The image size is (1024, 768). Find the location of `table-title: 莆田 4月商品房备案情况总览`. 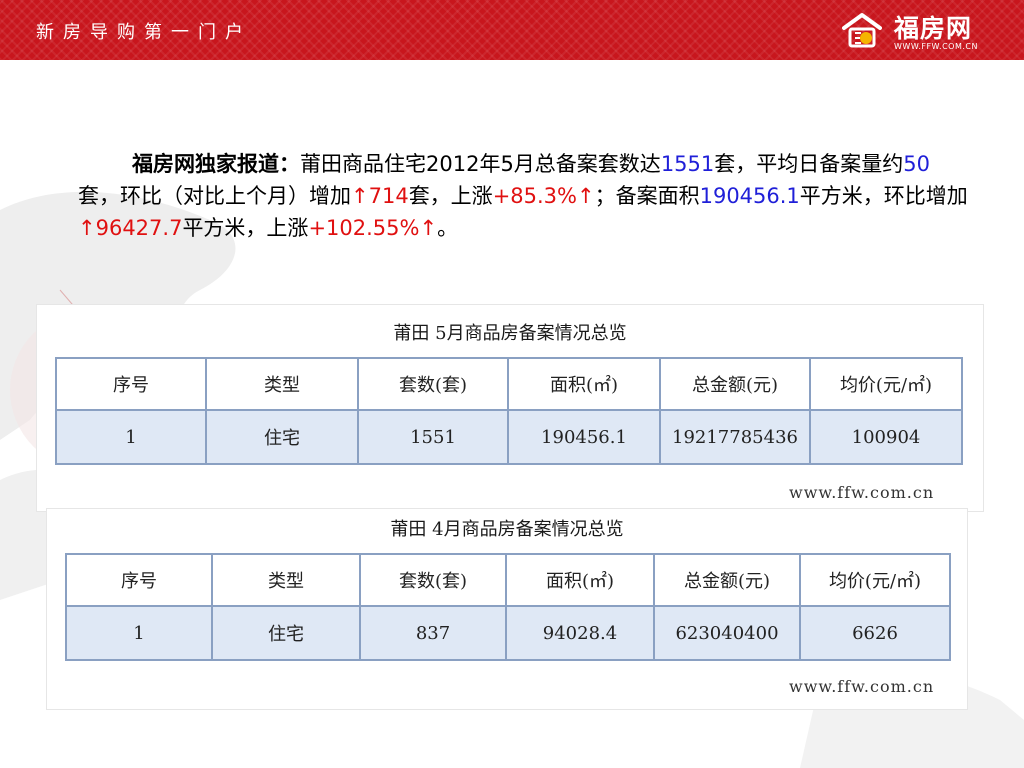

table-title: 莆田 4月商品房备案情况总览 is located at coordinates (507, 529).